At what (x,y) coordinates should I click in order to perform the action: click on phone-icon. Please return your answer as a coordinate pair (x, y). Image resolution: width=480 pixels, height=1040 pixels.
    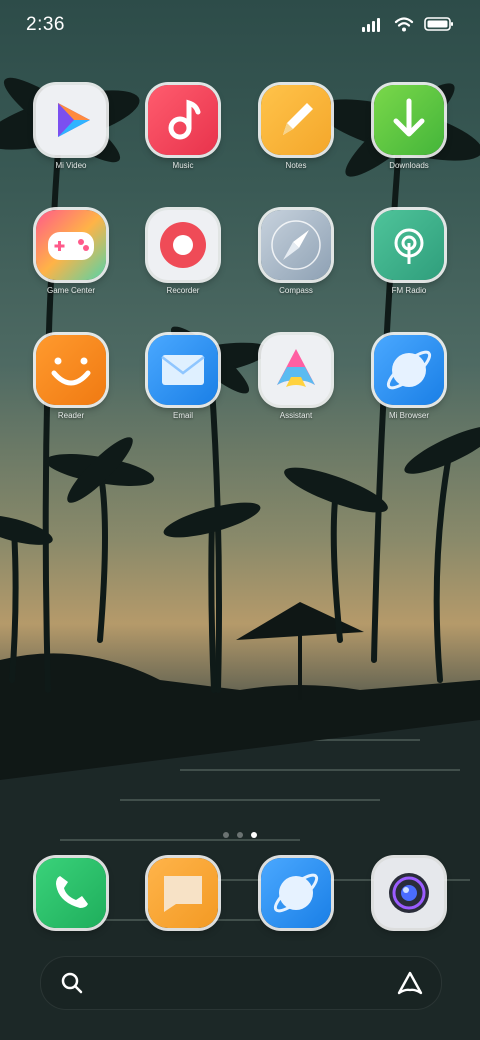
    Looking at the image, I should click on (71, 893).